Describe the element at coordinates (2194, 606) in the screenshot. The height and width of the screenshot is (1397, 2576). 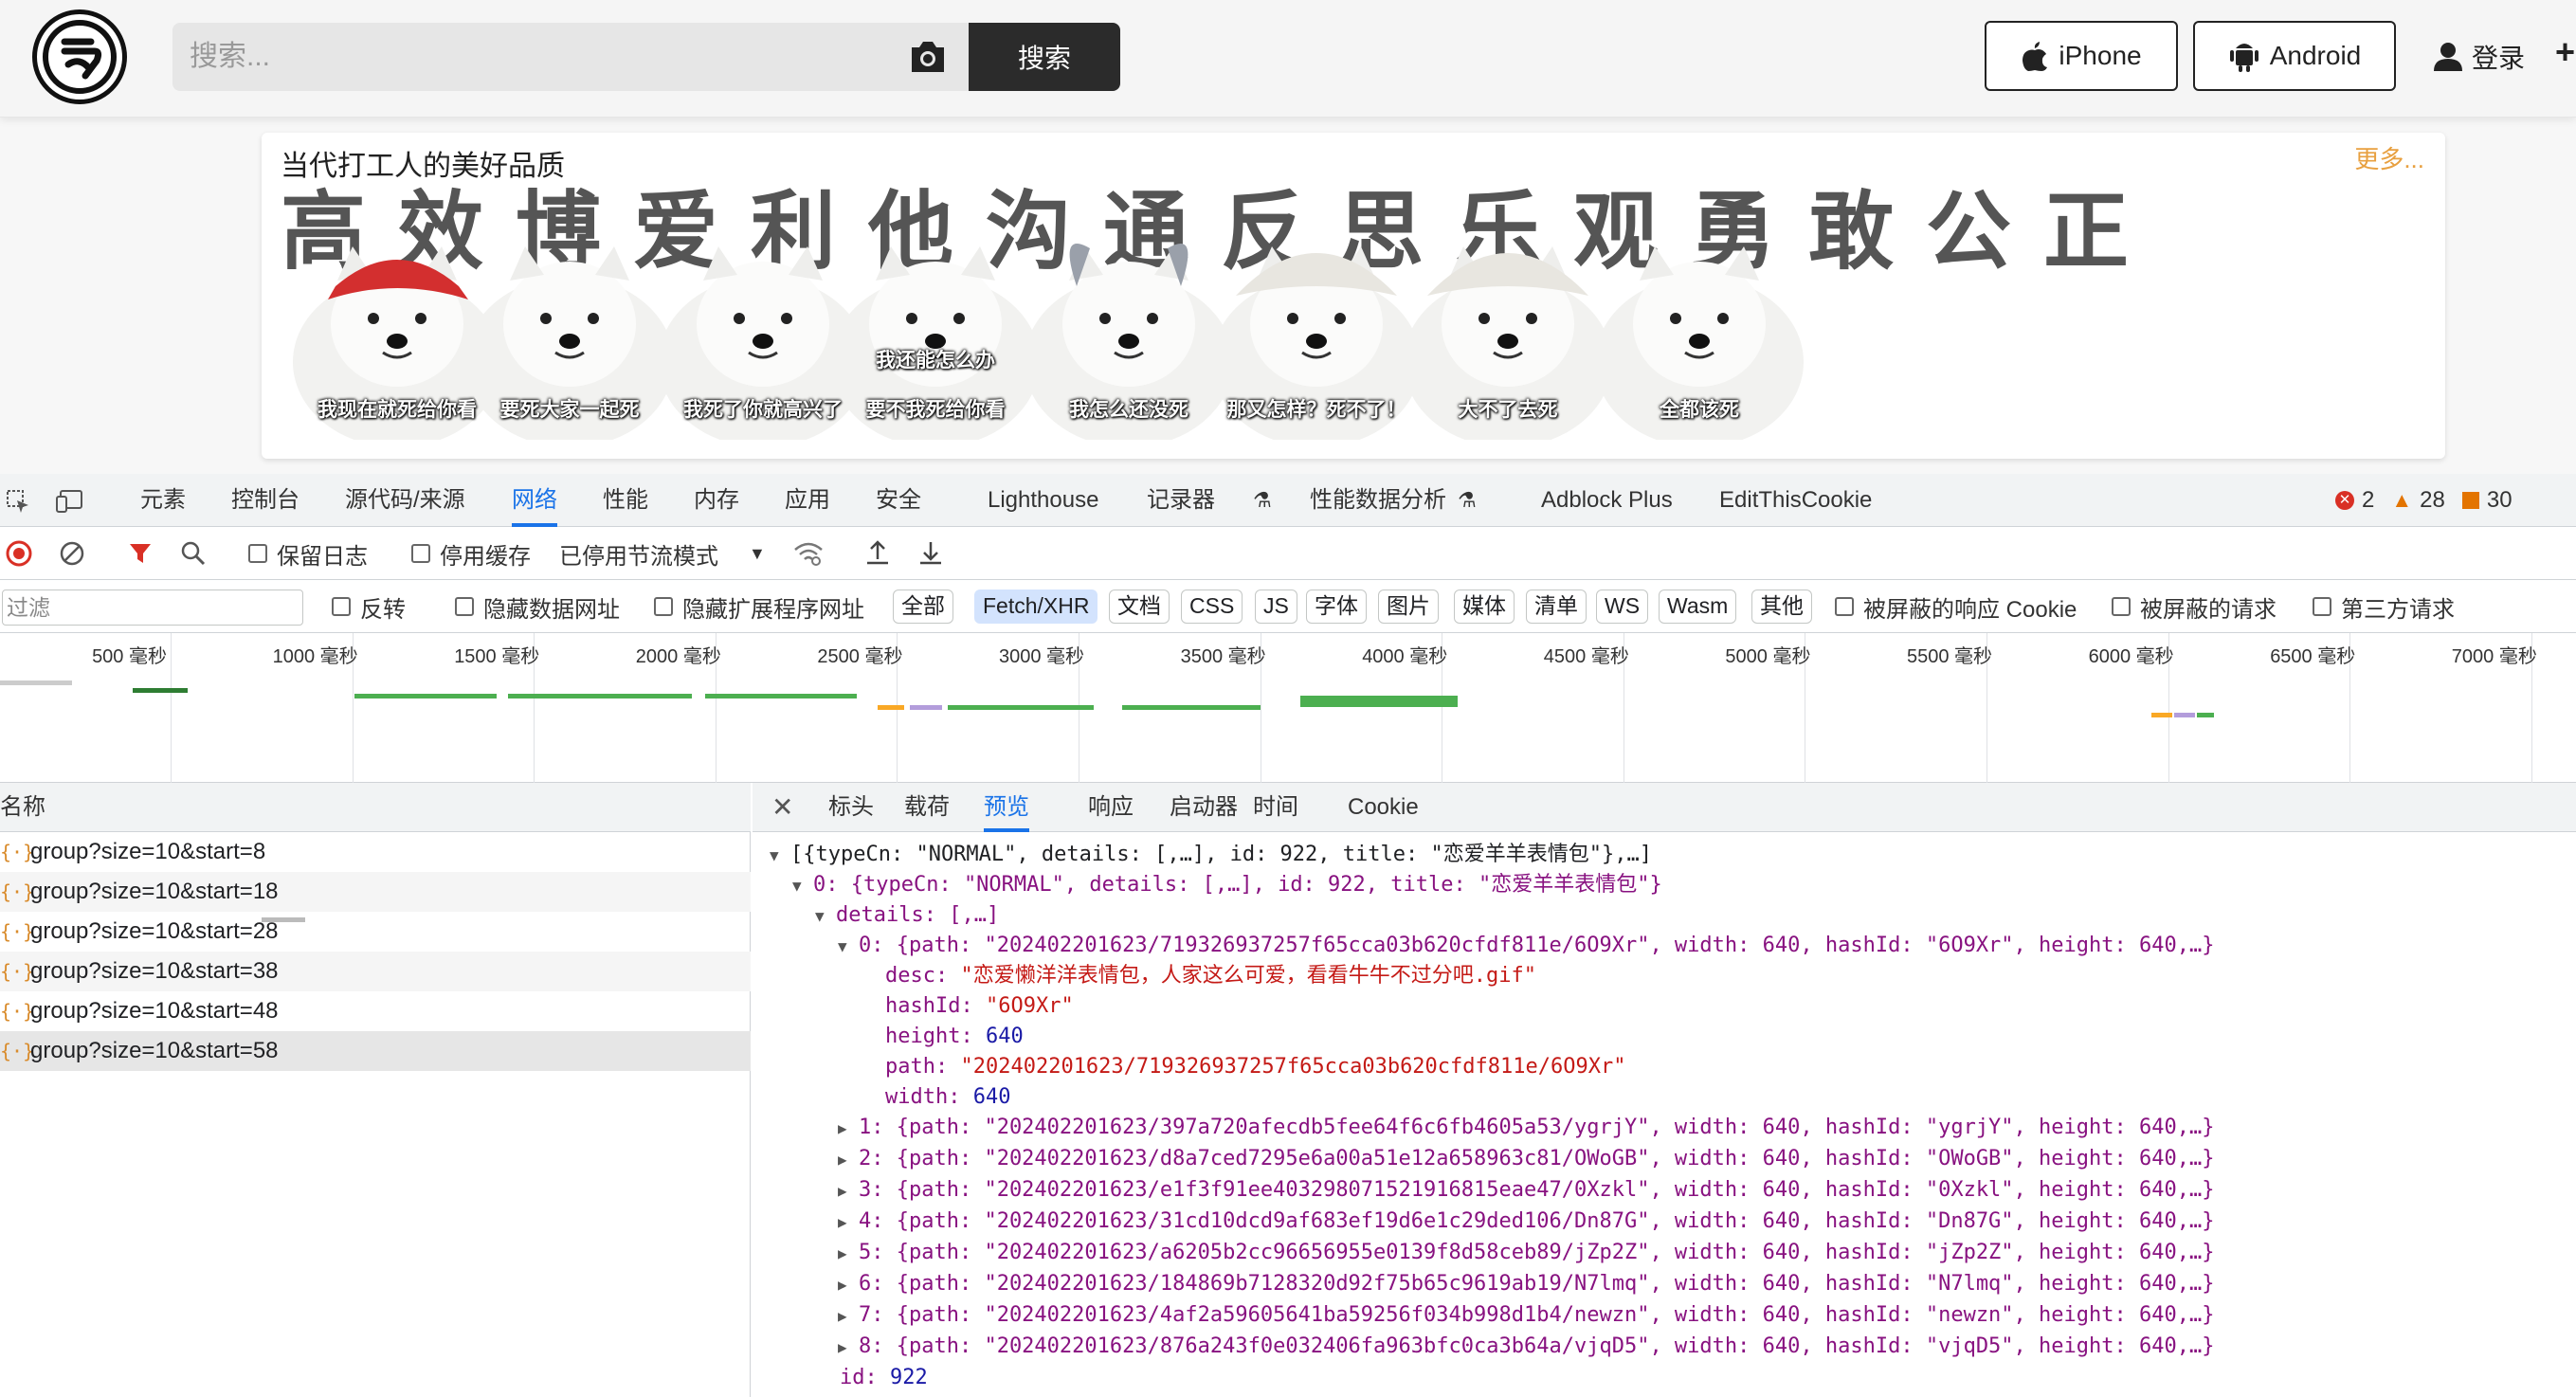
I see `blocked-requests-checkbox: 被屏蔽的请求` at that location.